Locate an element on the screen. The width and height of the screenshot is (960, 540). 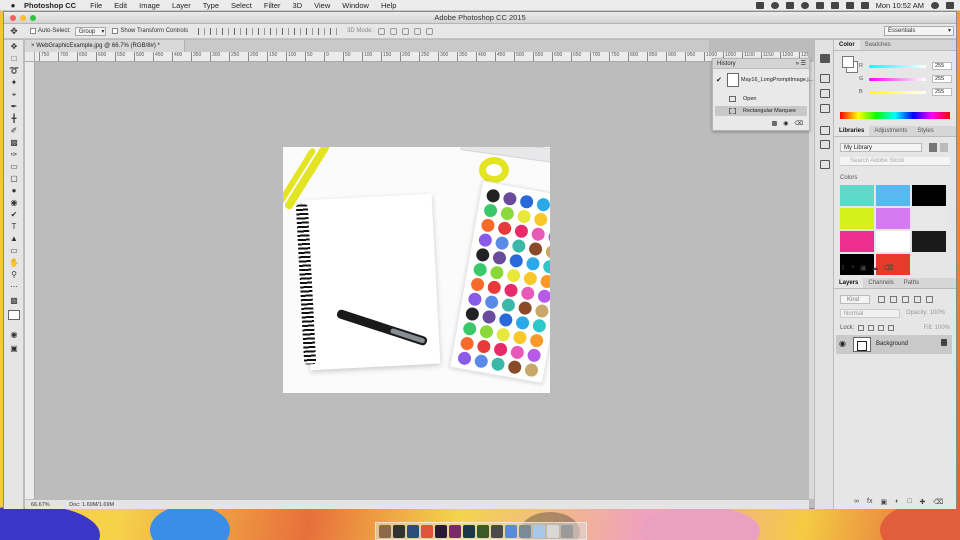
history-step-marquee: Rectangular Marquee is located at coordinates (761, 111).